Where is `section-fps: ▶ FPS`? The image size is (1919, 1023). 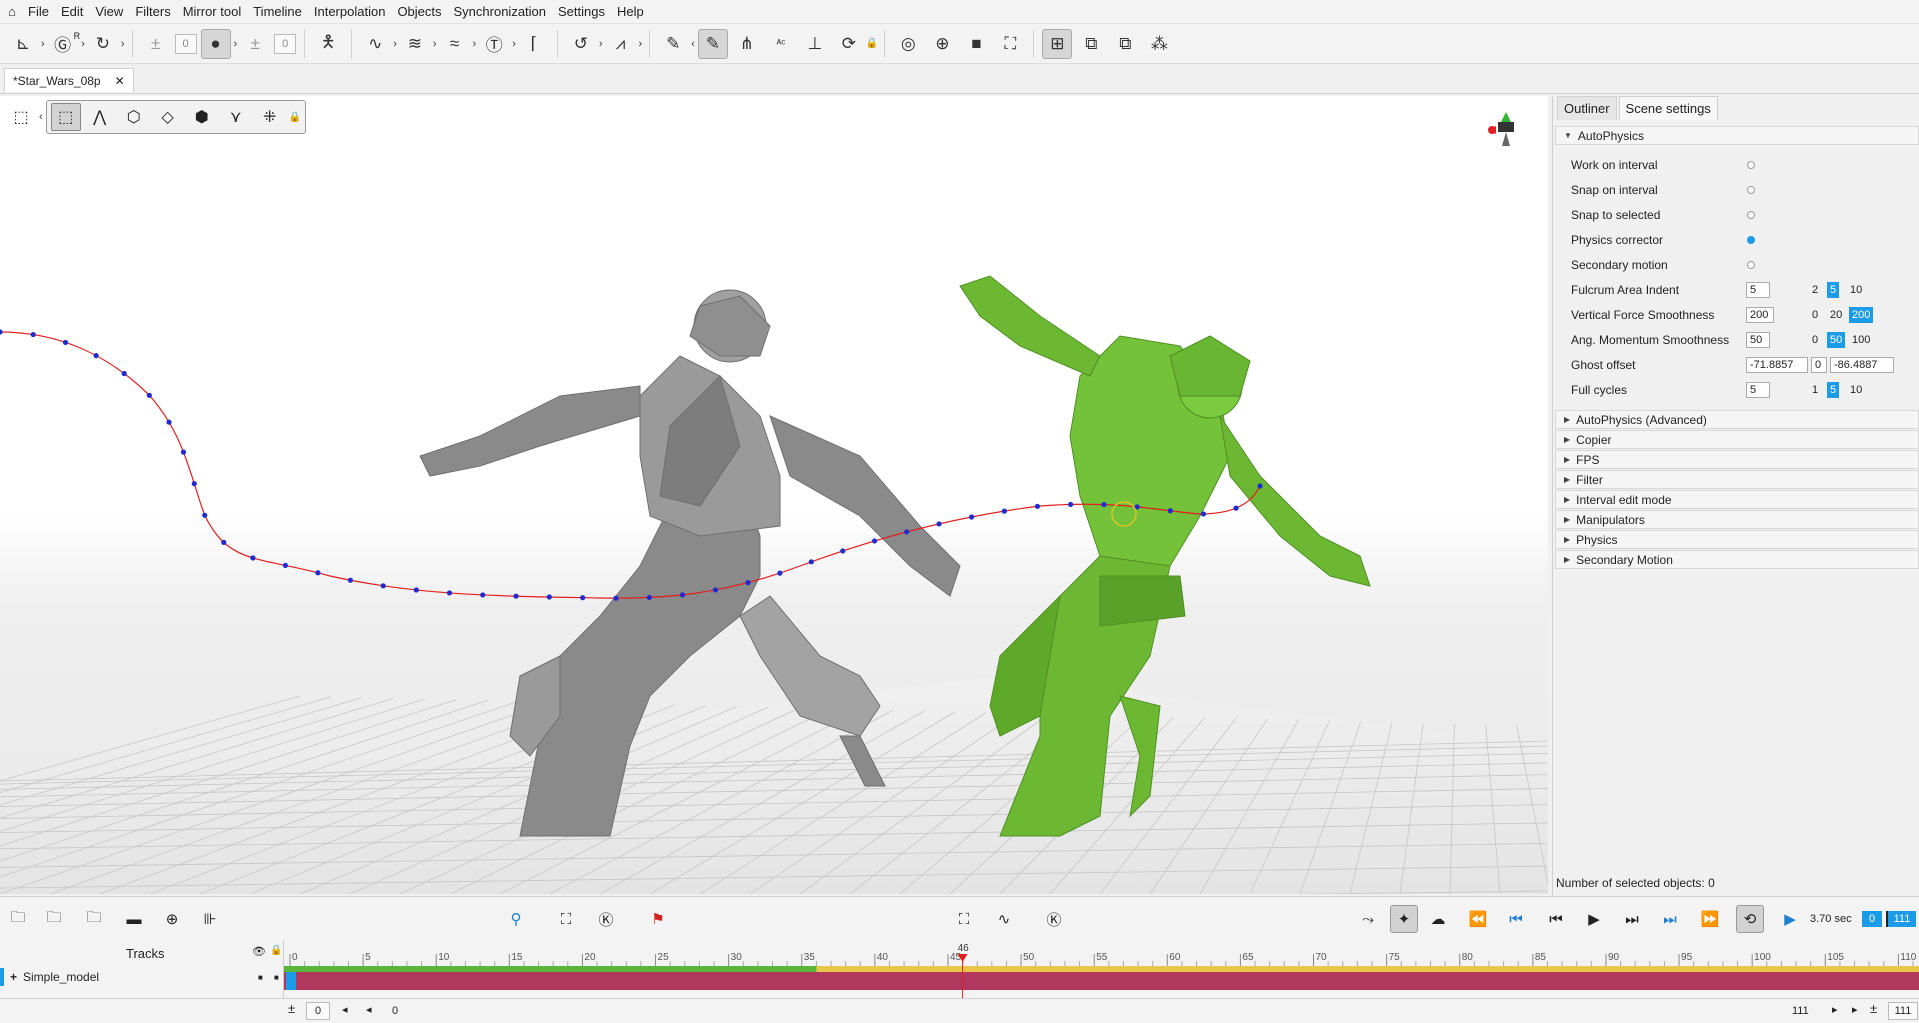
section-fps: ▶ FPS is located at coordinates (1737, 459).